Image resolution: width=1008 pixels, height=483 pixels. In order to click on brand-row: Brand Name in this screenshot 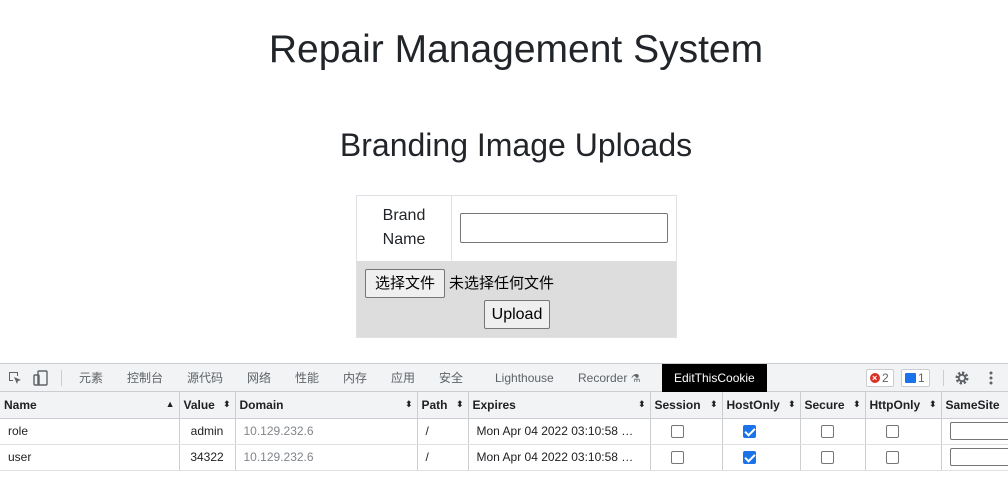, I will do `click(516, 228)`.